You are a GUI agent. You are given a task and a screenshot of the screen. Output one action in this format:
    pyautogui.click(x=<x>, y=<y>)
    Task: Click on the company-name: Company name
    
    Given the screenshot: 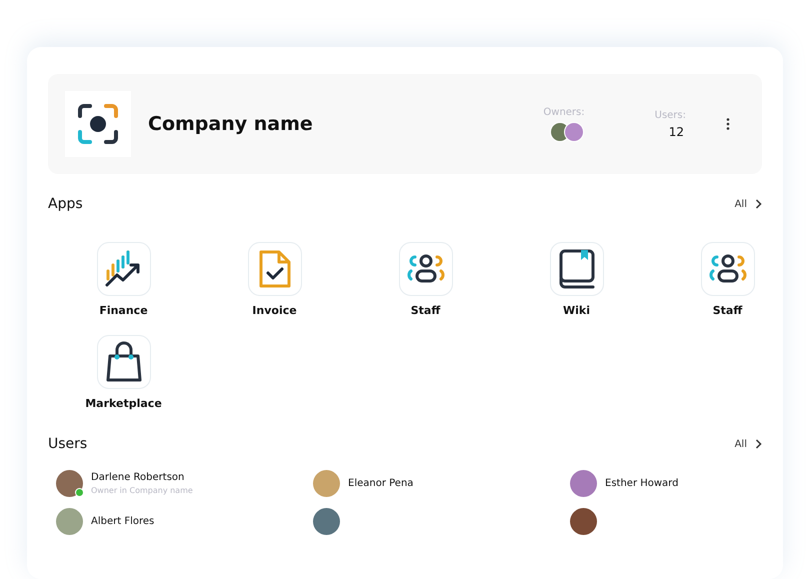 What is the action you would take?
    pyautogui.click(x=231, y=124)
    